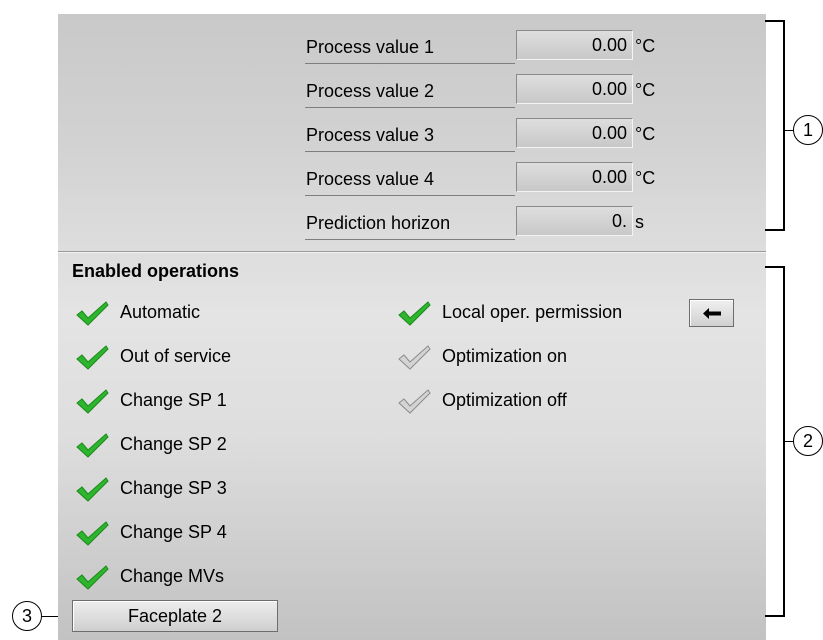 Image resolution: width=823 pixels, height=640 pixels. Describe the element at coordinates (504, 400) in the screenshot. I see `operation-label: Optimization off` at that location.